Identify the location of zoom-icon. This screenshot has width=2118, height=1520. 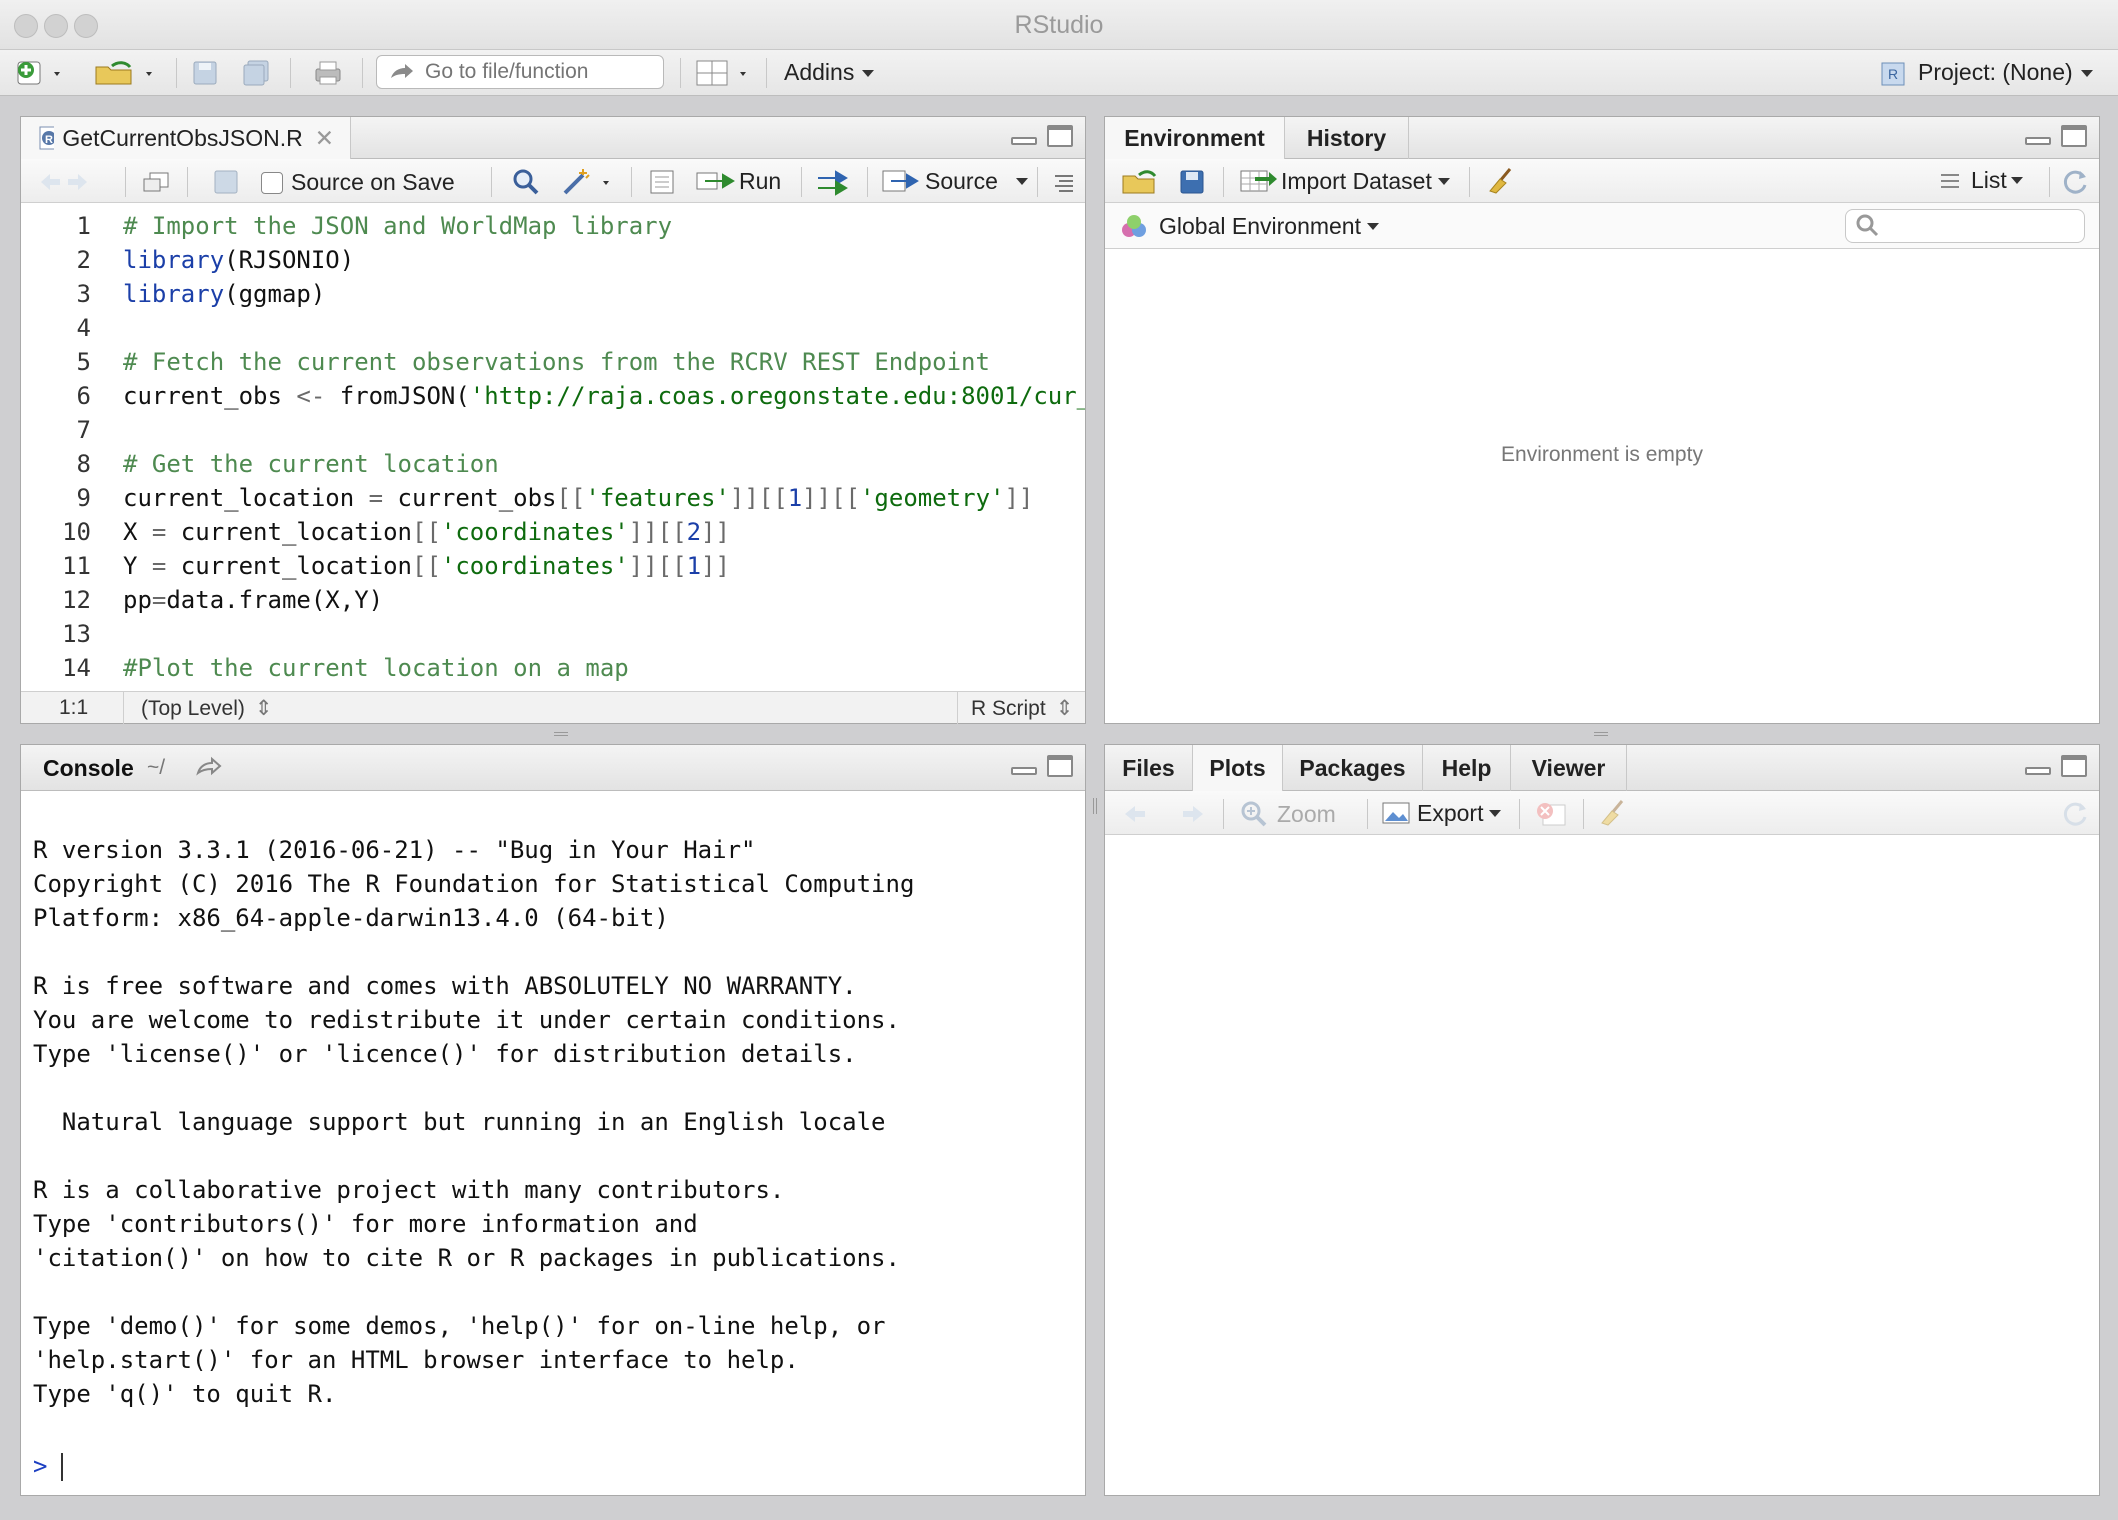
(1254, 814).